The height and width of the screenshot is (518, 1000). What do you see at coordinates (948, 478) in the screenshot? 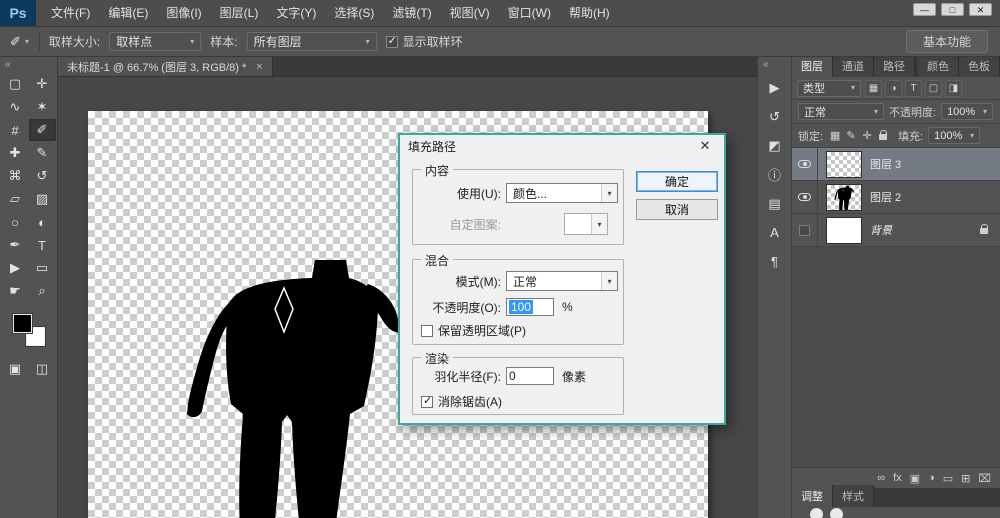
I see `new-group-icon: ▭` at bounding box center [948, 478].